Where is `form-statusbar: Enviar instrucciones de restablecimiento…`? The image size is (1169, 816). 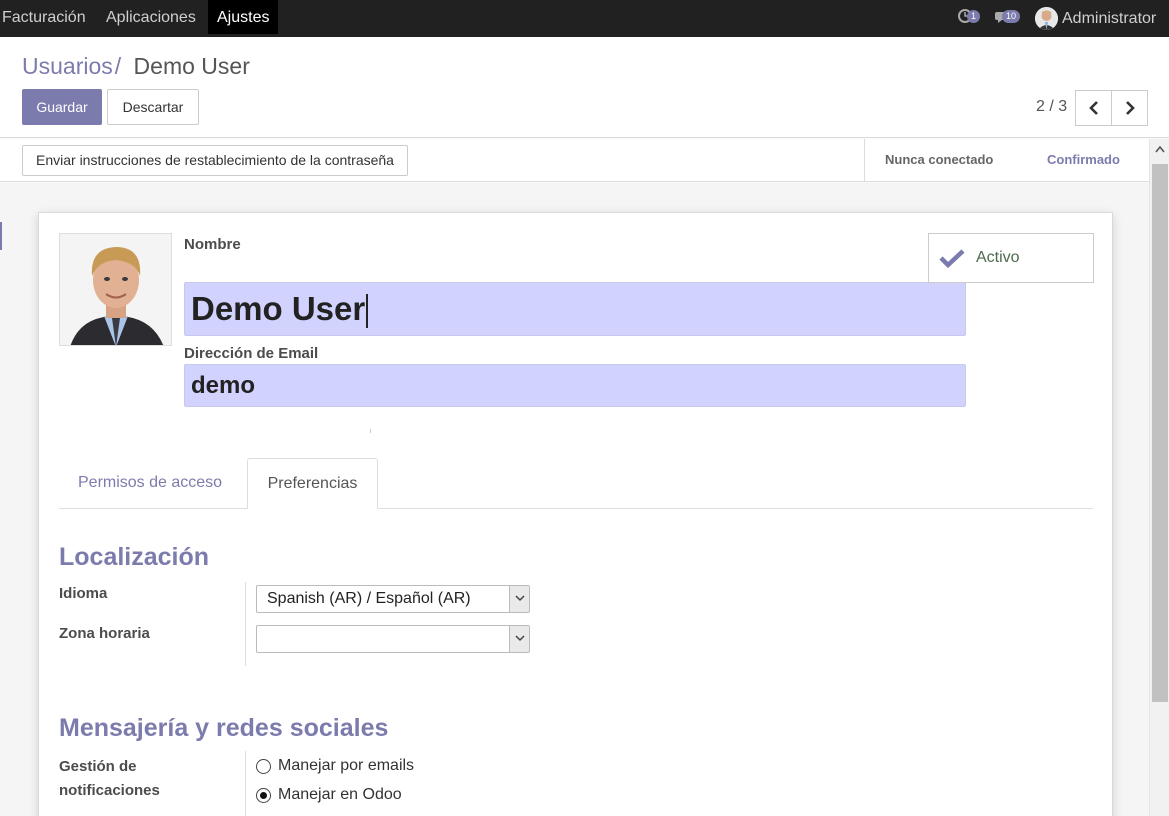 form-statusbar: Enviar instrucciones de restablecimiento… is located at coordinates (574, 160).